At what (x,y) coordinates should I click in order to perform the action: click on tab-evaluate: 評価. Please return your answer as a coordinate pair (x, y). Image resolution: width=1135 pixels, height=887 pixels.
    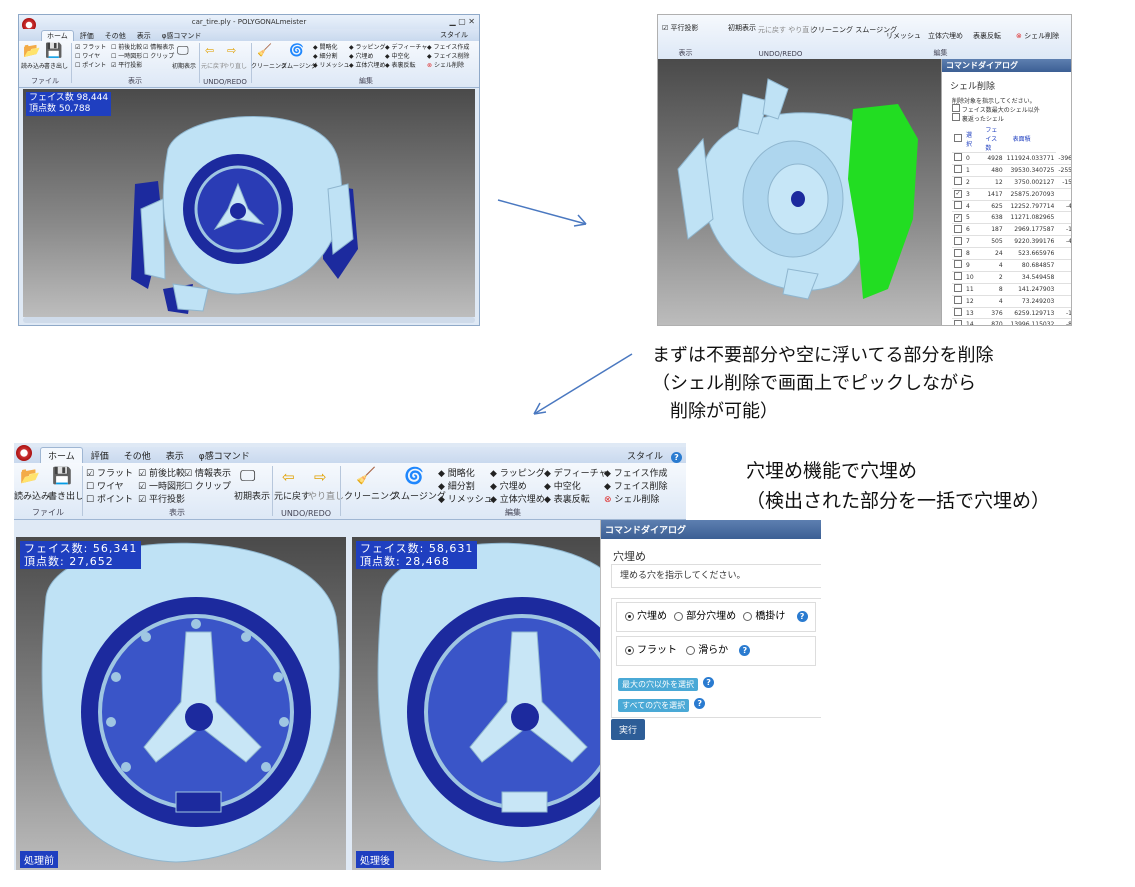
    Looking at the image, I should click on (100, 455).